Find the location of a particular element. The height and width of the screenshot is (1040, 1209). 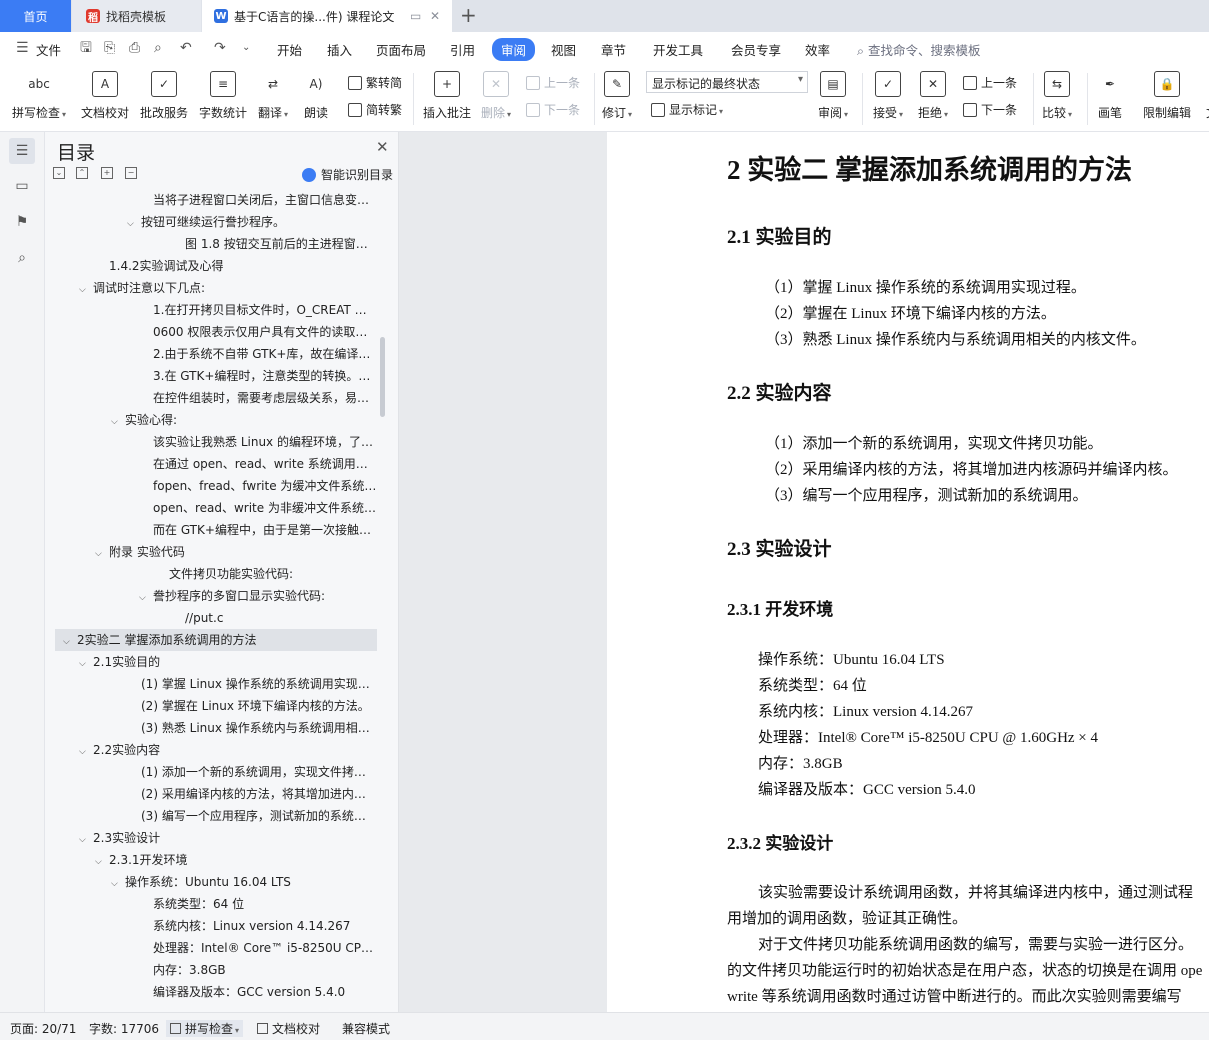

toc-panel-icon: ☰ is located at coordinates (22, 151).